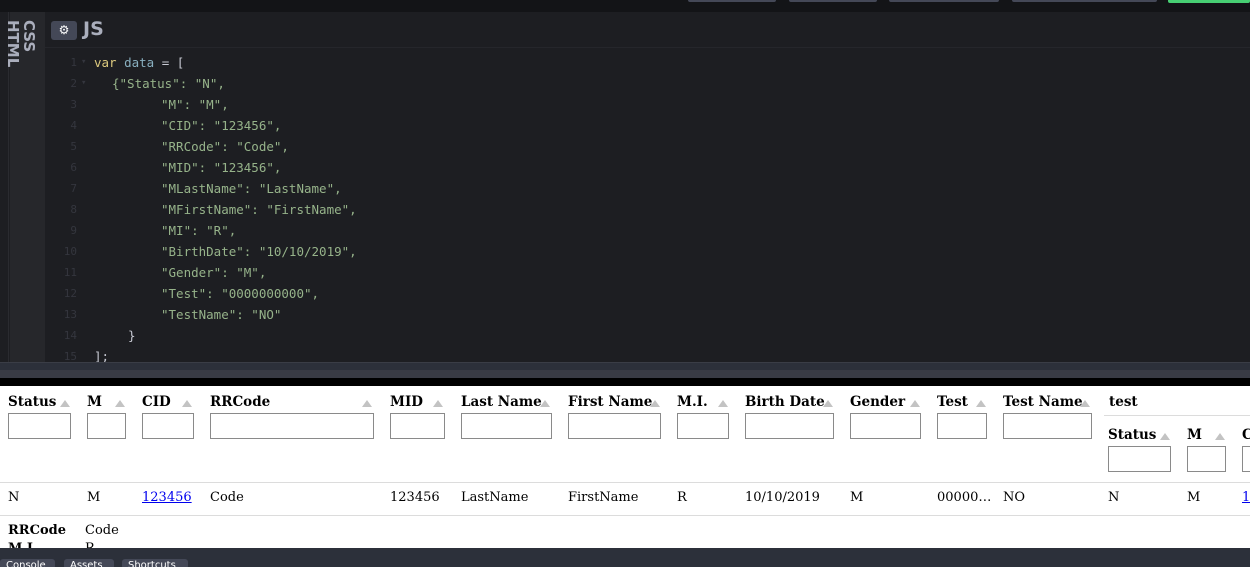 The height and width of the screenshot is (567, 1250). What do you see at coordinates (27, 563) in the screenshot?
I see `console-button: Console` at bounding box center [27, 563].